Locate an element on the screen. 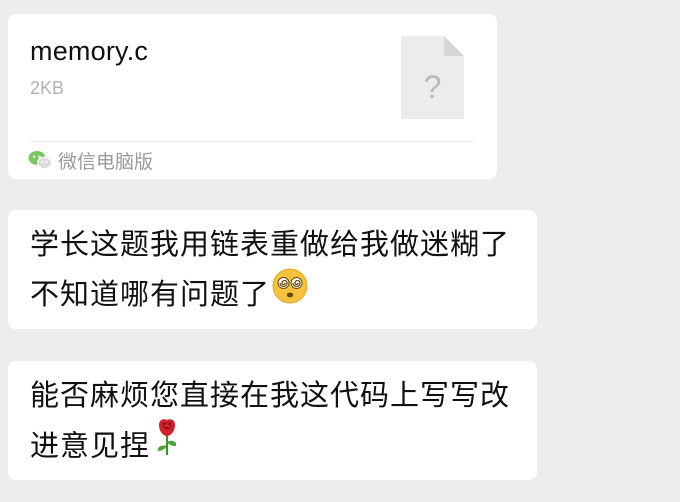 This screenshot has height=502, width=680. message-text-container: 学长这题我用链表重做给我做迷糊了不知道哪有问题了 is located at coordinates (272, 270).